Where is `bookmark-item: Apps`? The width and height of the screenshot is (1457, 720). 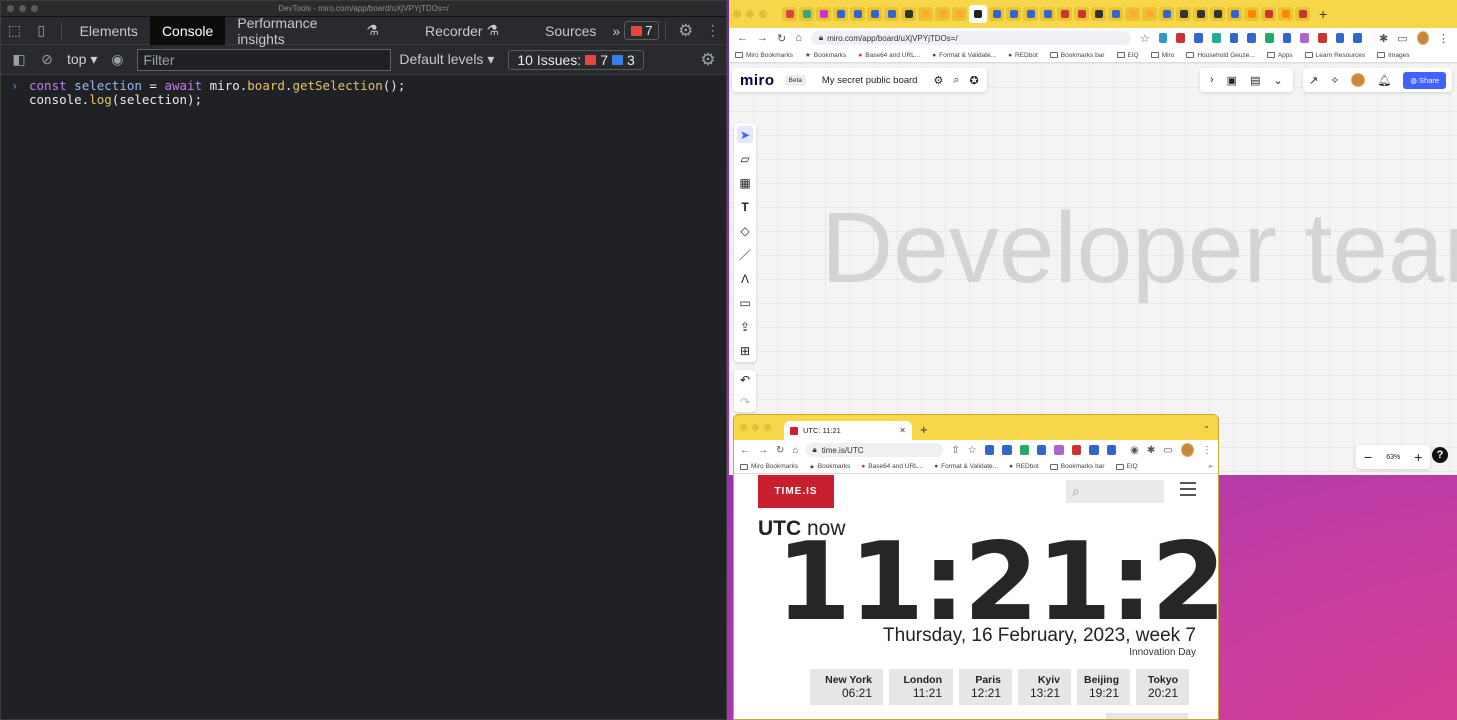 bookmark-item: Apps is located at coordinates (1279, 55).